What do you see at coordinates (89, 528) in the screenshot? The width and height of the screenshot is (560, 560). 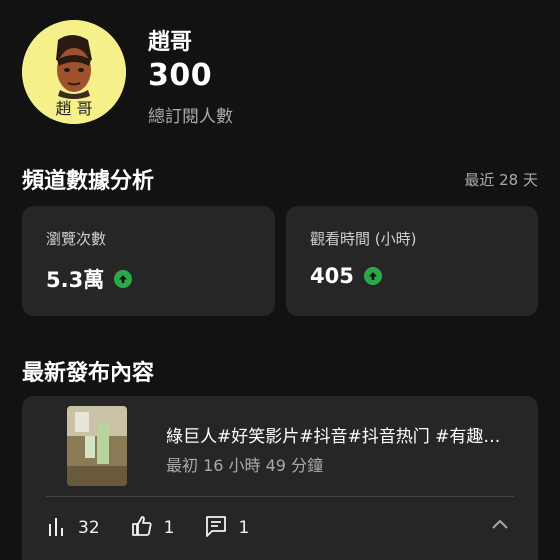 I see `views-count: 32` at bounding box center [89, 528].